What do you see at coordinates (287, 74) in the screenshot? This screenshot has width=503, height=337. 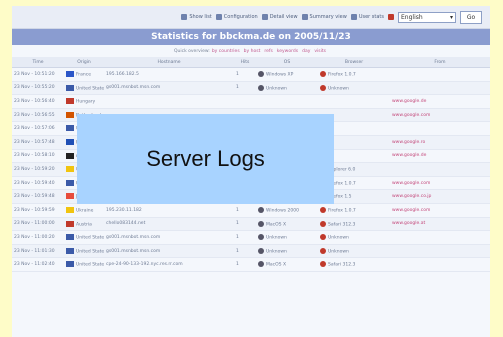 I see `cell-os: Windows XP` at bounding box center [287, 74].